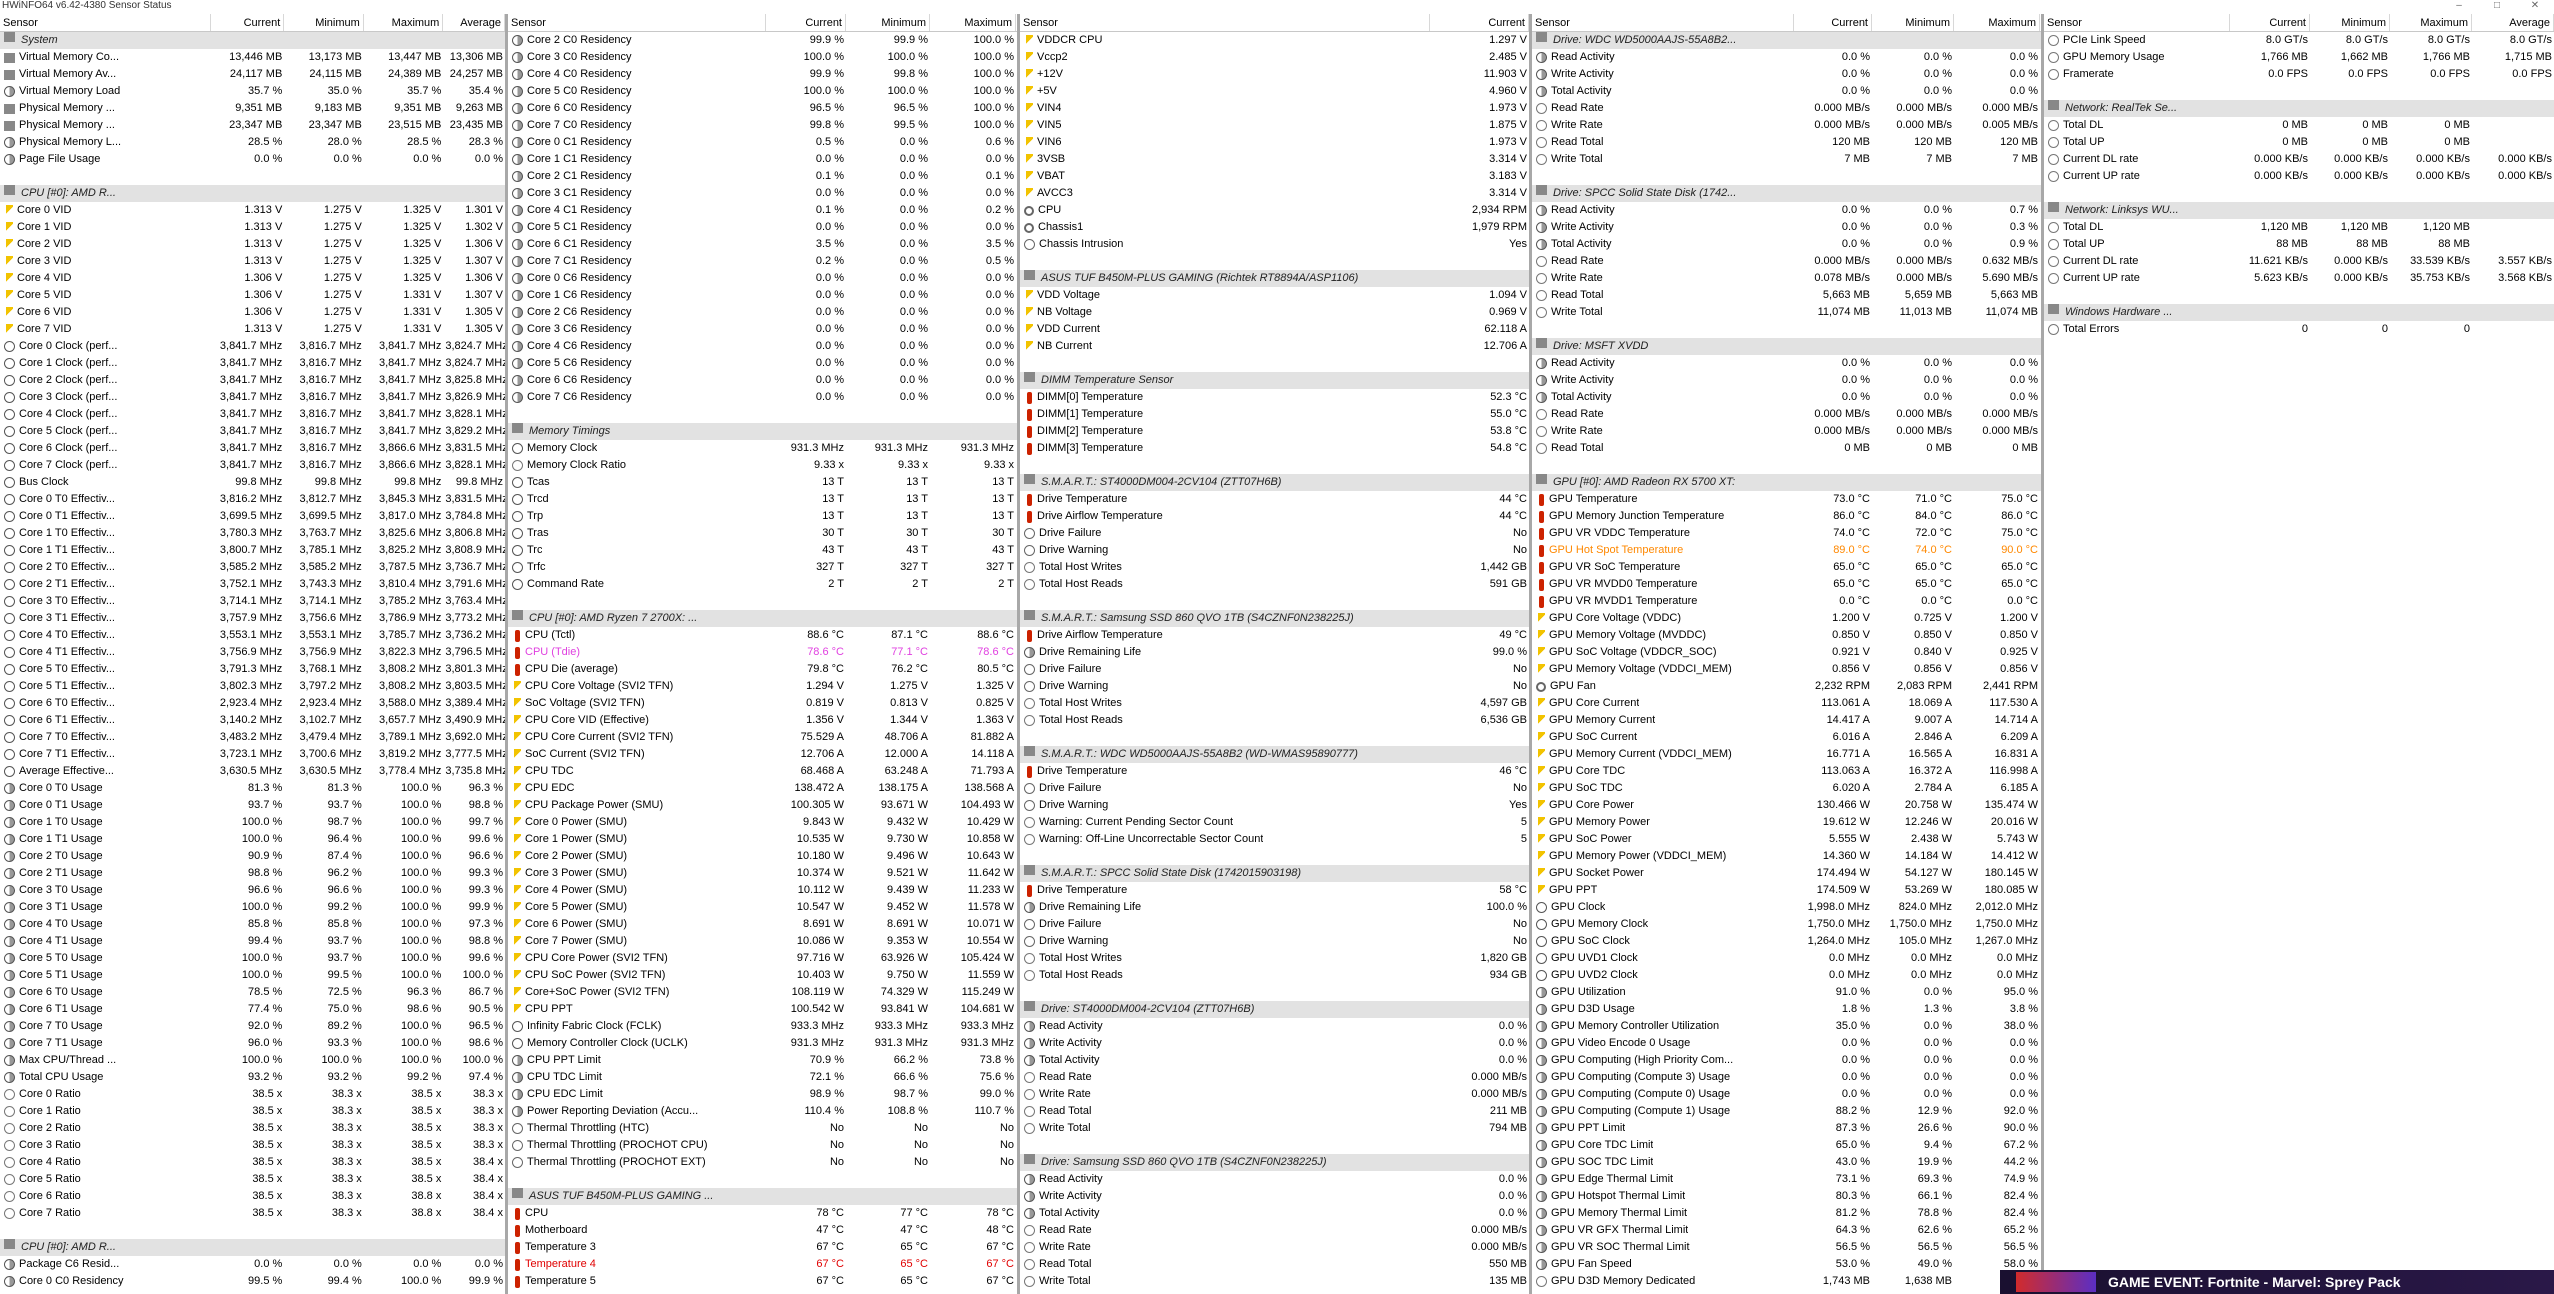 This screenshot has height=1294, width=2554. What do you see at coordinates (2299, 244) in the screenshot?
I see `sensor-row: Total UP 88 MB 88 MB 88 MB` at bounding box center [2299, 244].